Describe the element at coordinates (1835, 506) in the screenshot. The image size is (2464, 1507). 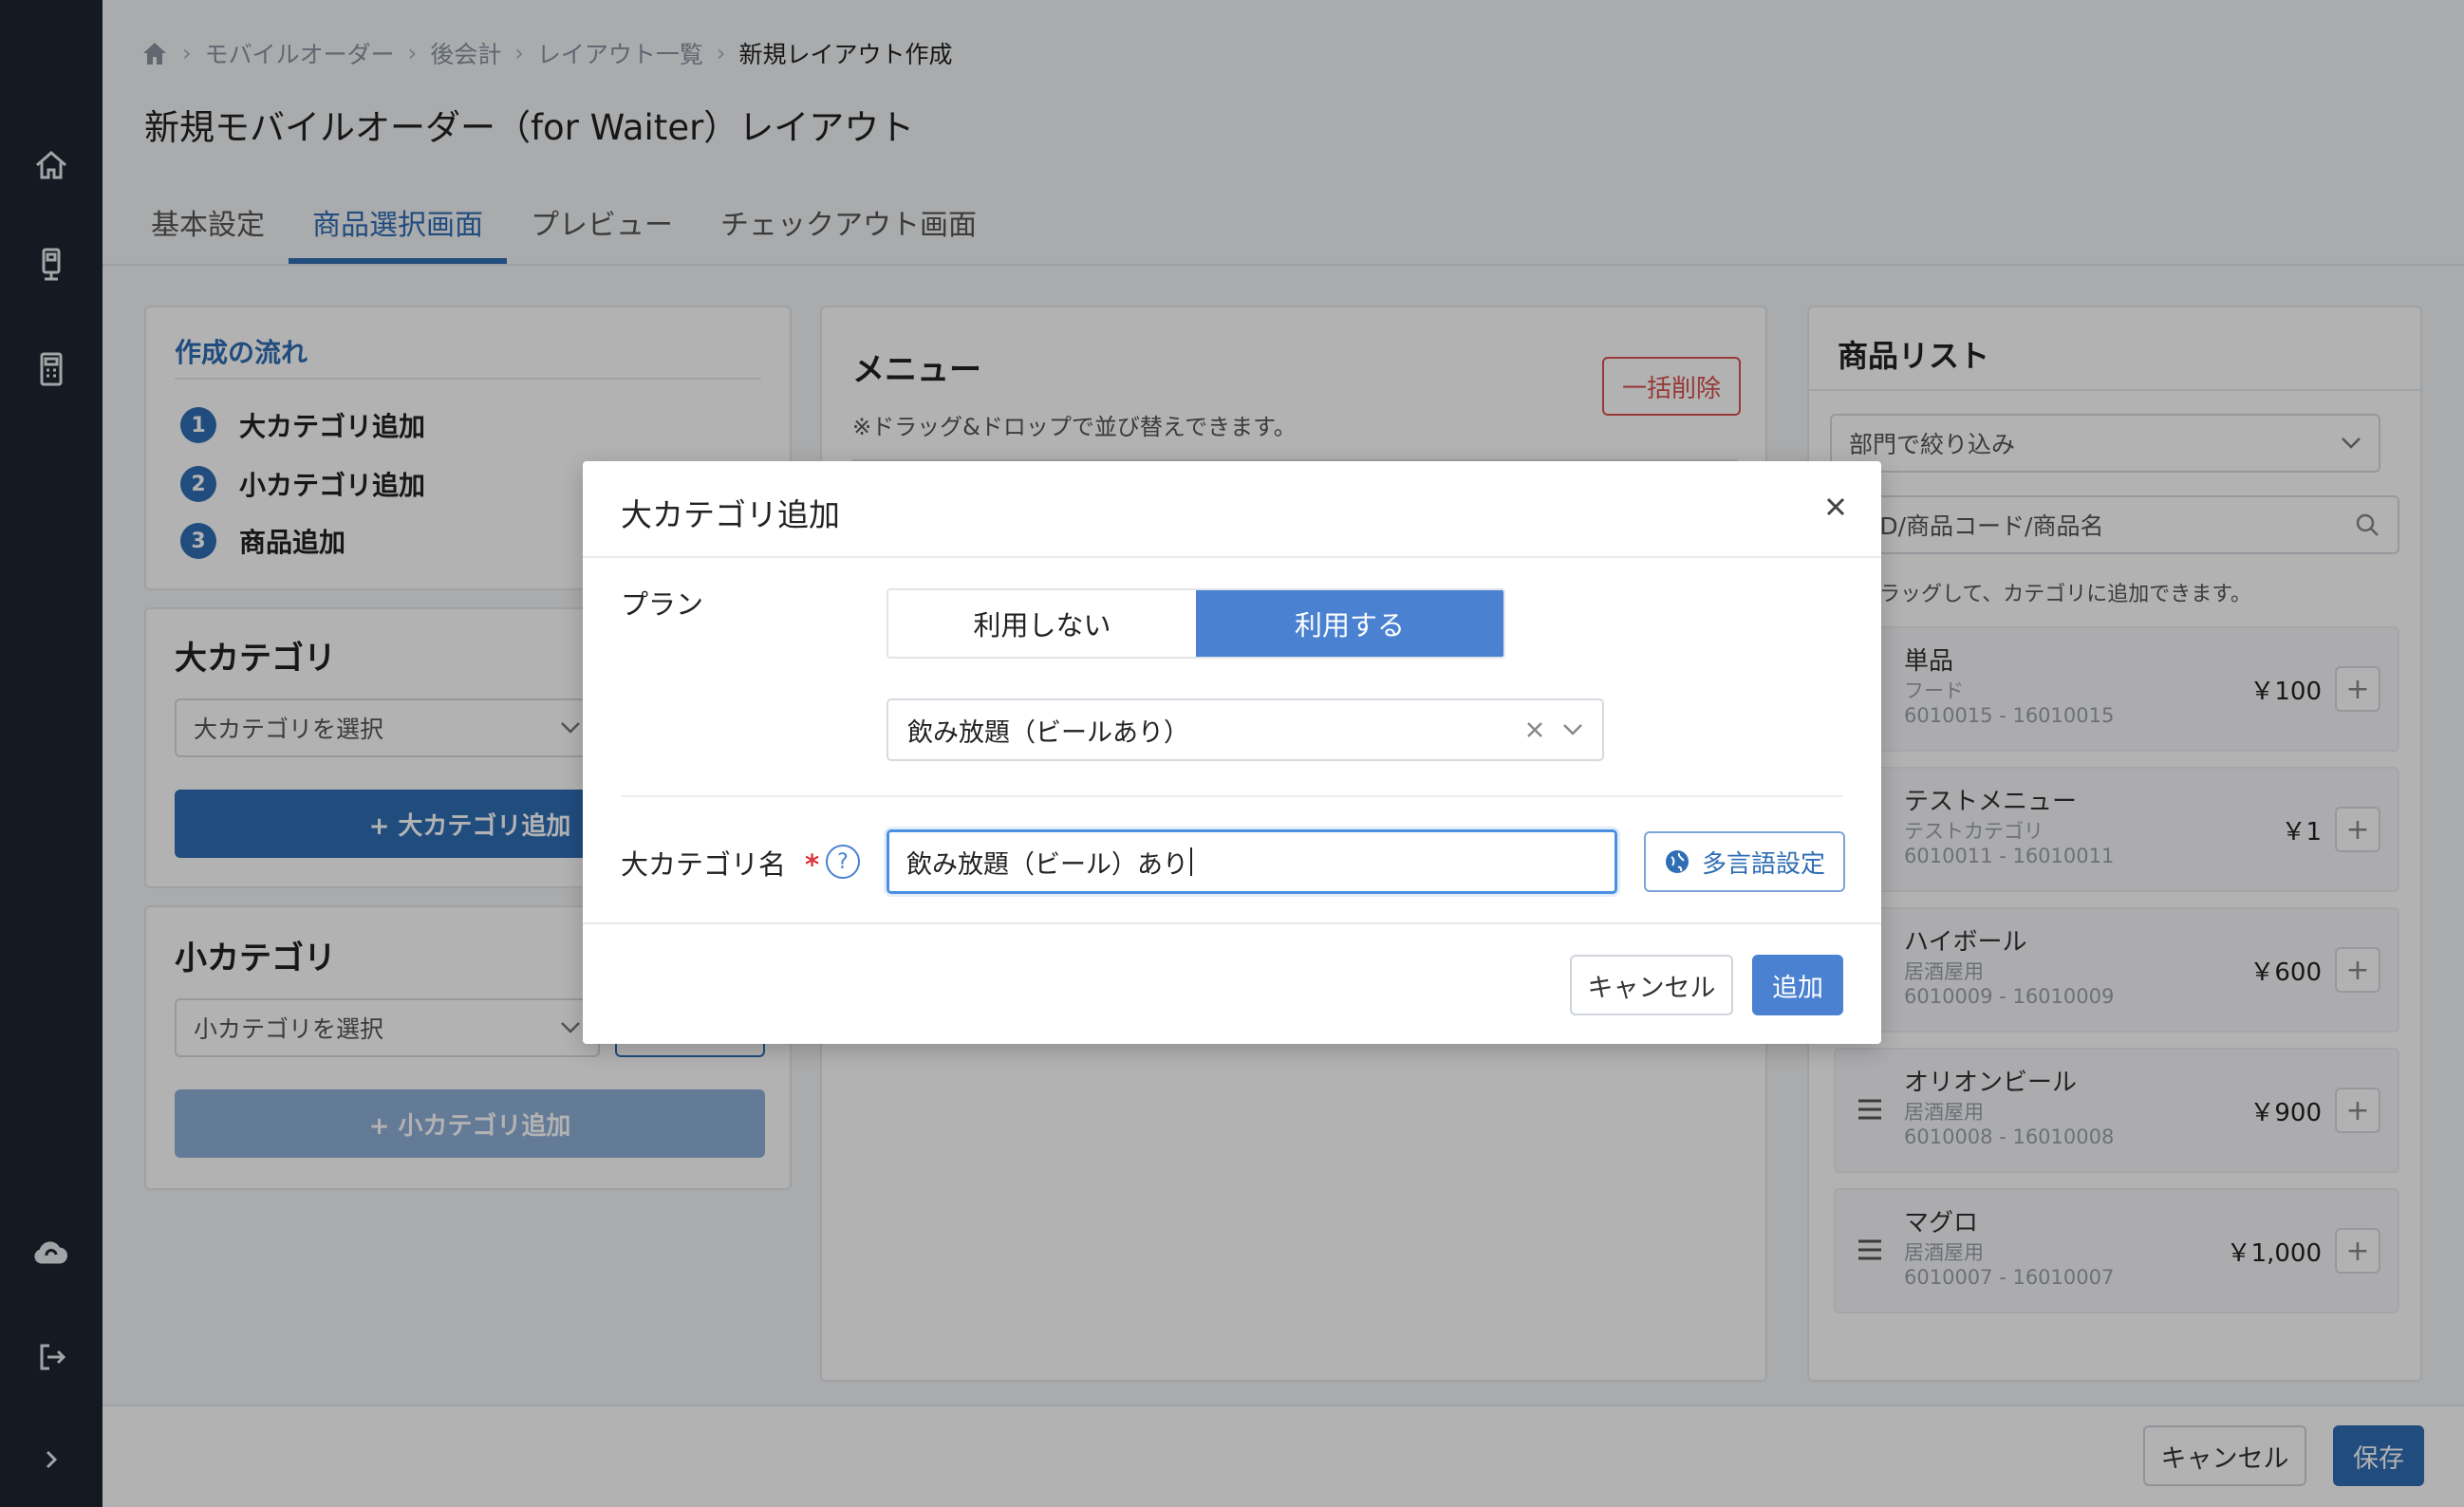
I see `close-icon` at that location.